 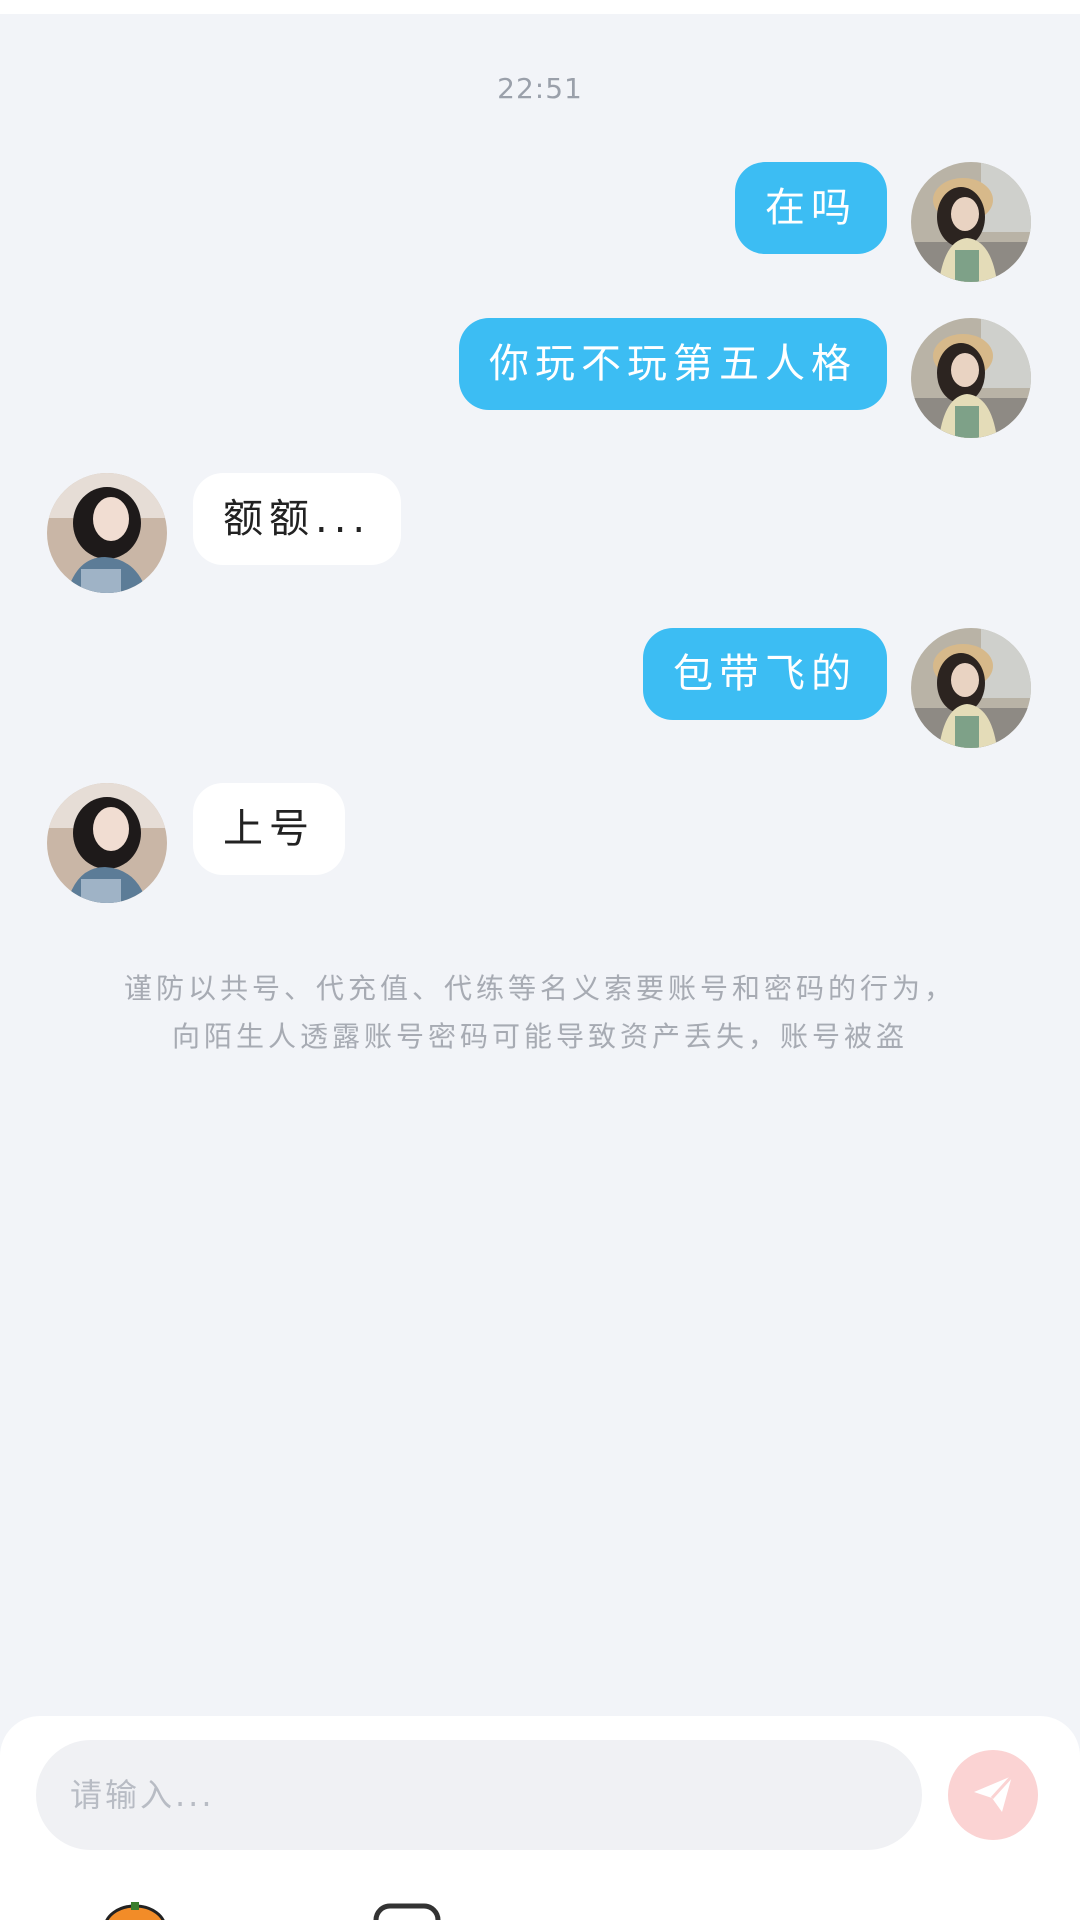 What do you see at coordinates (540, 843) in the screenshot?
I see `message-row-incoming: 上号` at bounding box center [540, 843].